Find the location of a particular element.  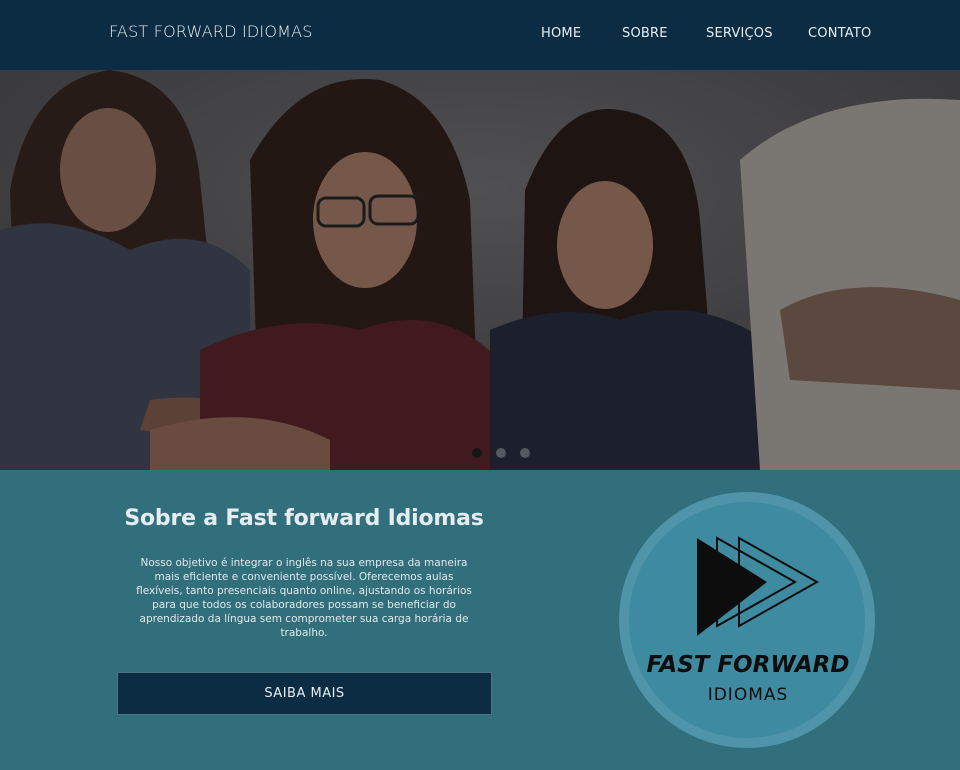

nav-contato: CONTATO is located at coordinates (839, 33).